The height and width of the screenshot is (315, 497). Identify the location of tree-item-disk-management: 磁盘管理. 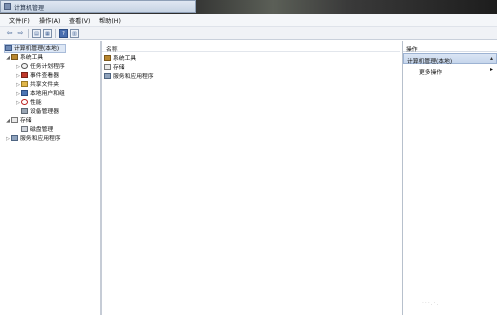
(37, 130).